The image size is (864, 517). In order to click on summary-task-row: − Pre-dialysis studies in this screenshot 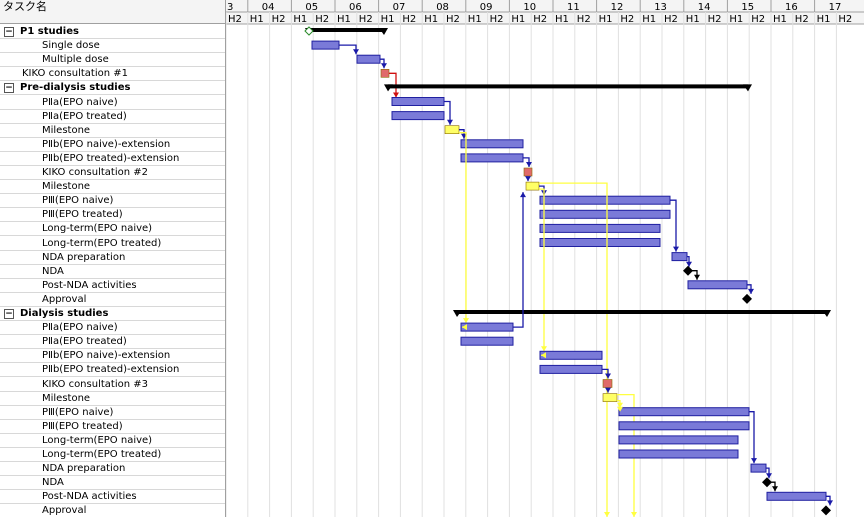, I will do `click(112, 88)`.